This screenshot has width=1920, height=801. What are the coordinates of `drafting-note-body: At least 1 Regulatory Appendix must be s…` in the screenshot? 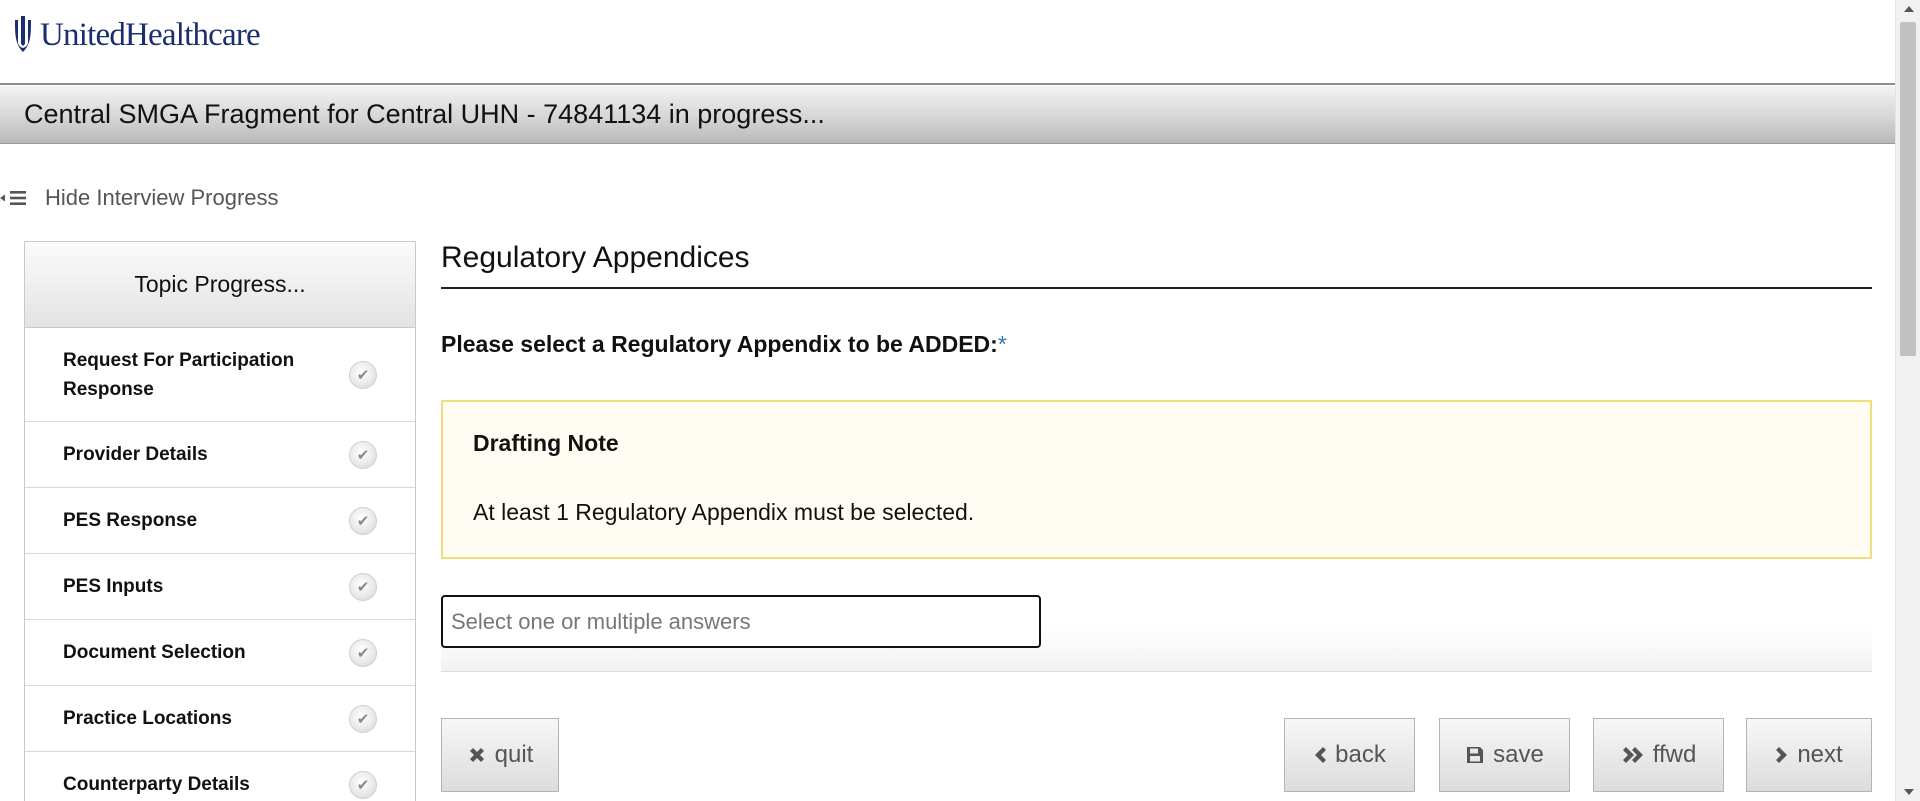 It's located at (724, 512).